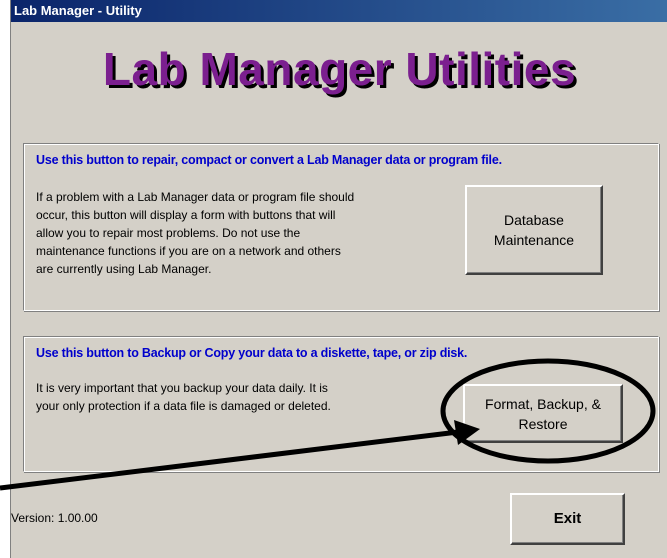 This screenshot has height=558, width=667. What do you see at coordinates (543, 413) in the screenshot?
I see `format-backup-restore-button: Format, Backup, & Restore` at bounding box center [543, 413].